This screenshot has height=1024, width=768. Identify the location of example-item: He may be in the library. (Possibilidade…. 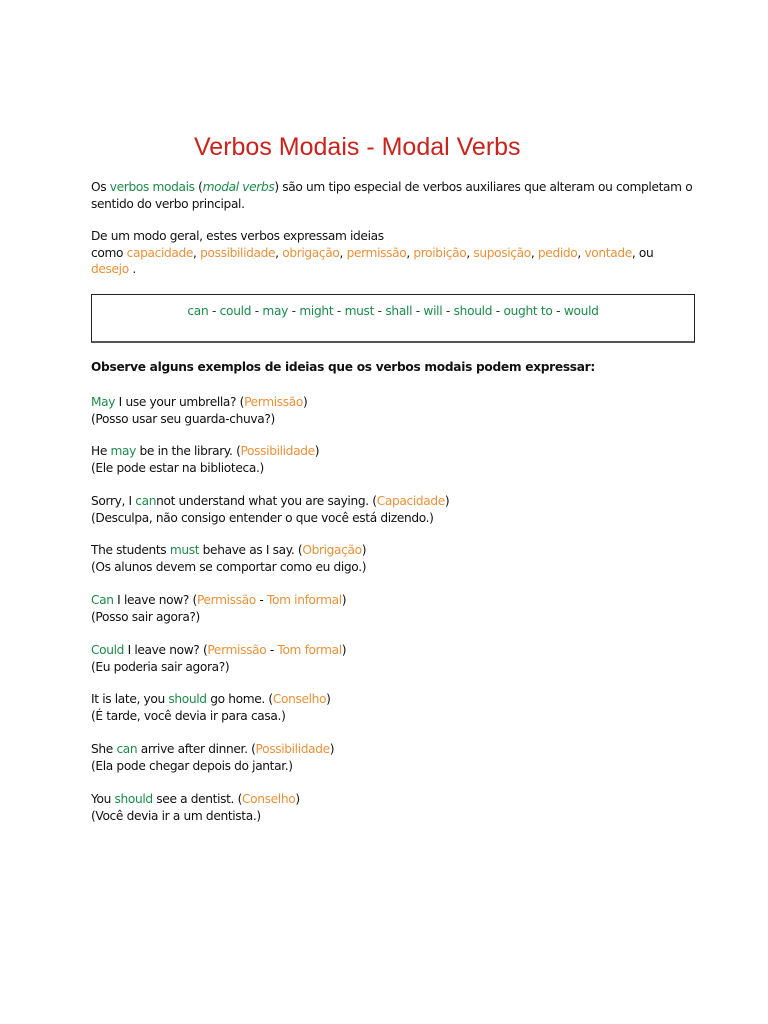
(205, 459).